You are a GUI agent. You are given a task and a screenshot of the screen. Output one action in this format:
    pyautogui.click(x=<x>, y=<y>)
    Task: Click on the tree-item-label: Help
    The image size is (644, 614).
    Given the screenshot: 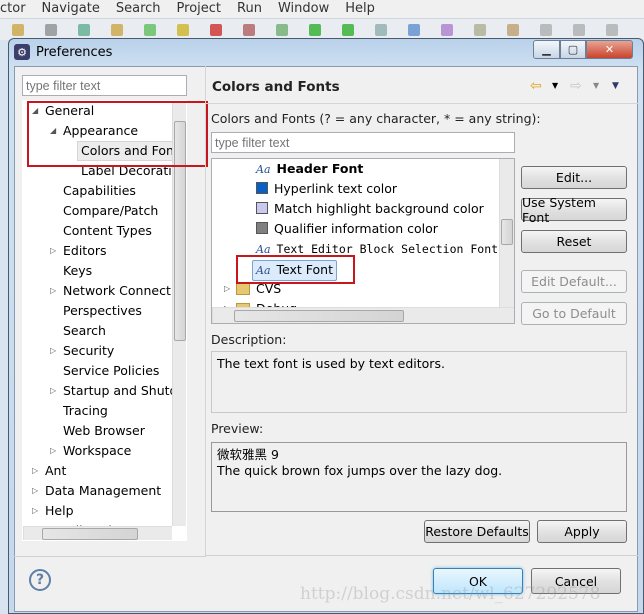 What is the action you would take?
    pyautogui.click(x=59, y=510)
    